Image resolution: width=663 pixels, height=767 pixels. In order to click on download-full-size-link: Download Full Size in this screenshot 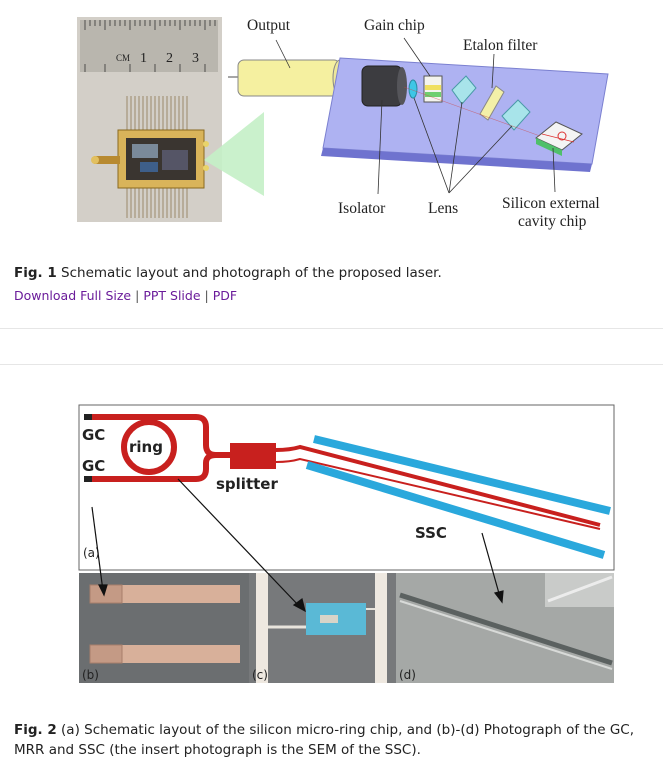, I will do `click(72, 295)`.